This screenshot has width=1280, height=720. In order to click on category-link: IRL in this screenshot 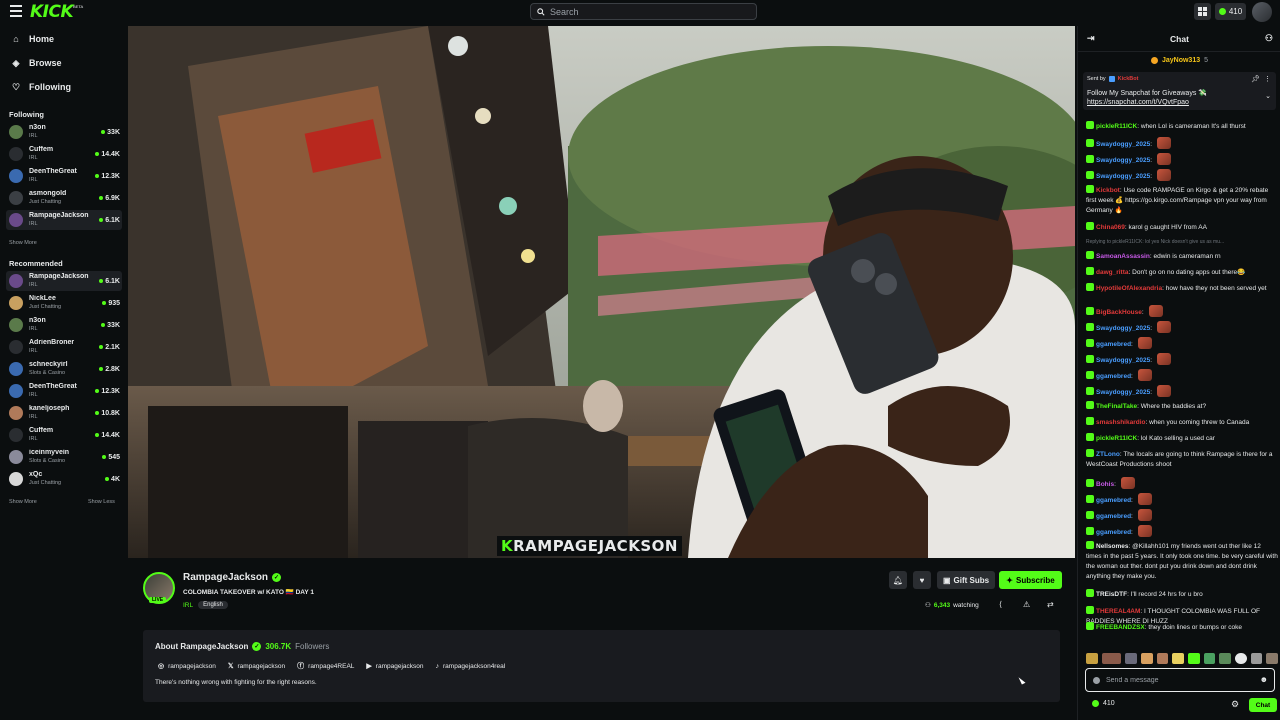, I will do `click(188, 605)`.